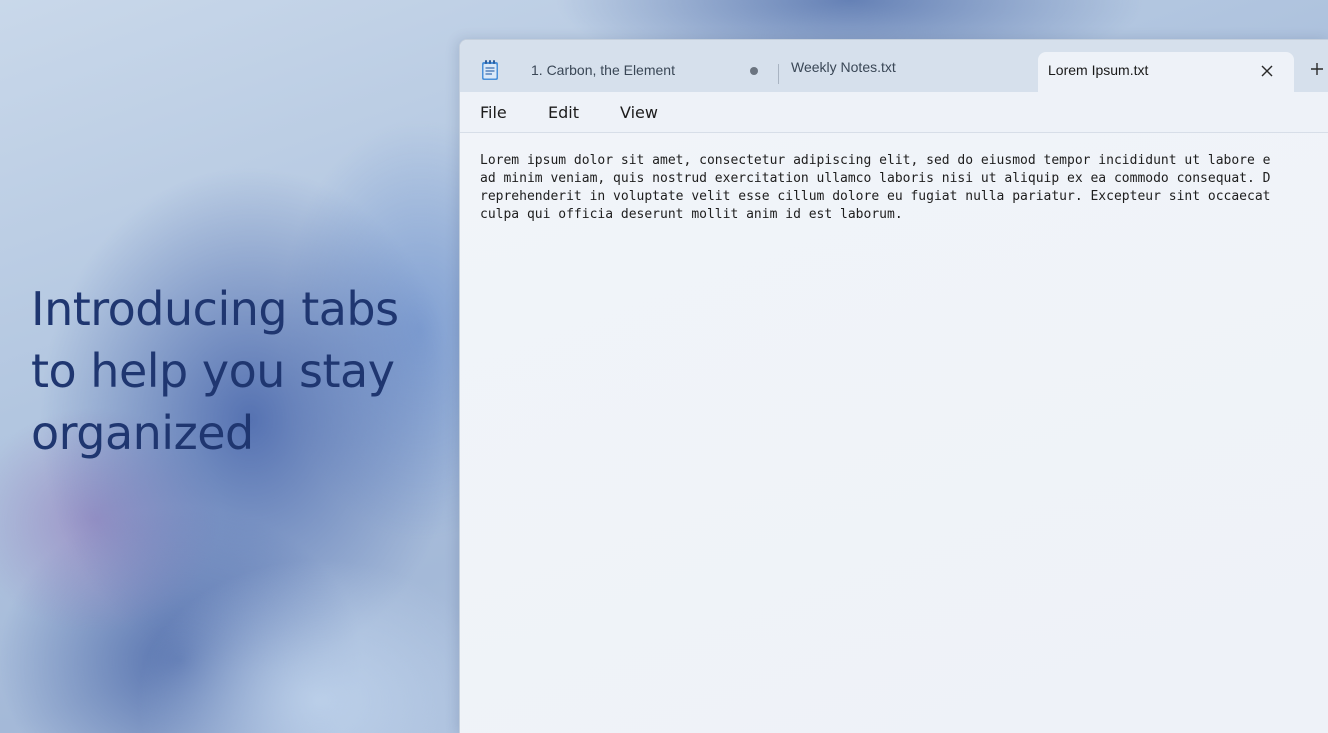 Image resolution: width=1328 pixels, height=733 pixels. Describe the element at coordinates (603, 70) in the screenshot. I see `tab-label: 1. Carbon, the Element` at that location.